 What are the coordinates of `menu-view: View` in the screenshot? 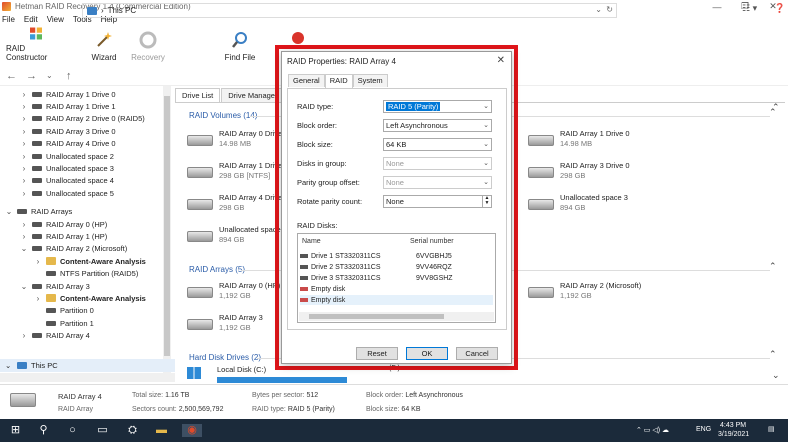 It's located at (55, 19).